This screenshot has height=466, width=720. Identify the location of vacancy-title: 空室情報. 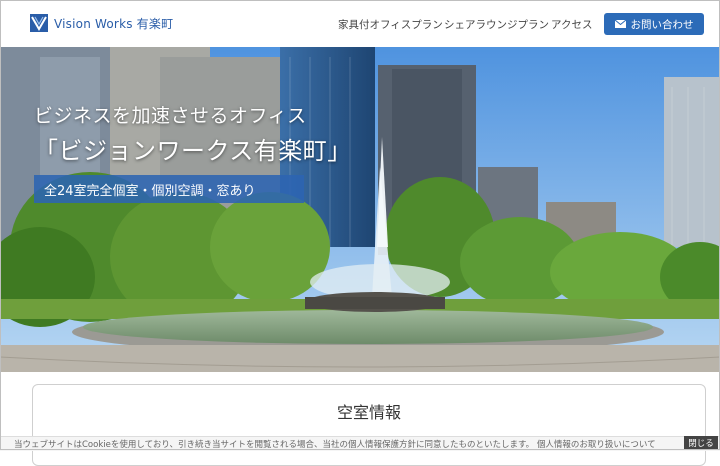
(368, 412).